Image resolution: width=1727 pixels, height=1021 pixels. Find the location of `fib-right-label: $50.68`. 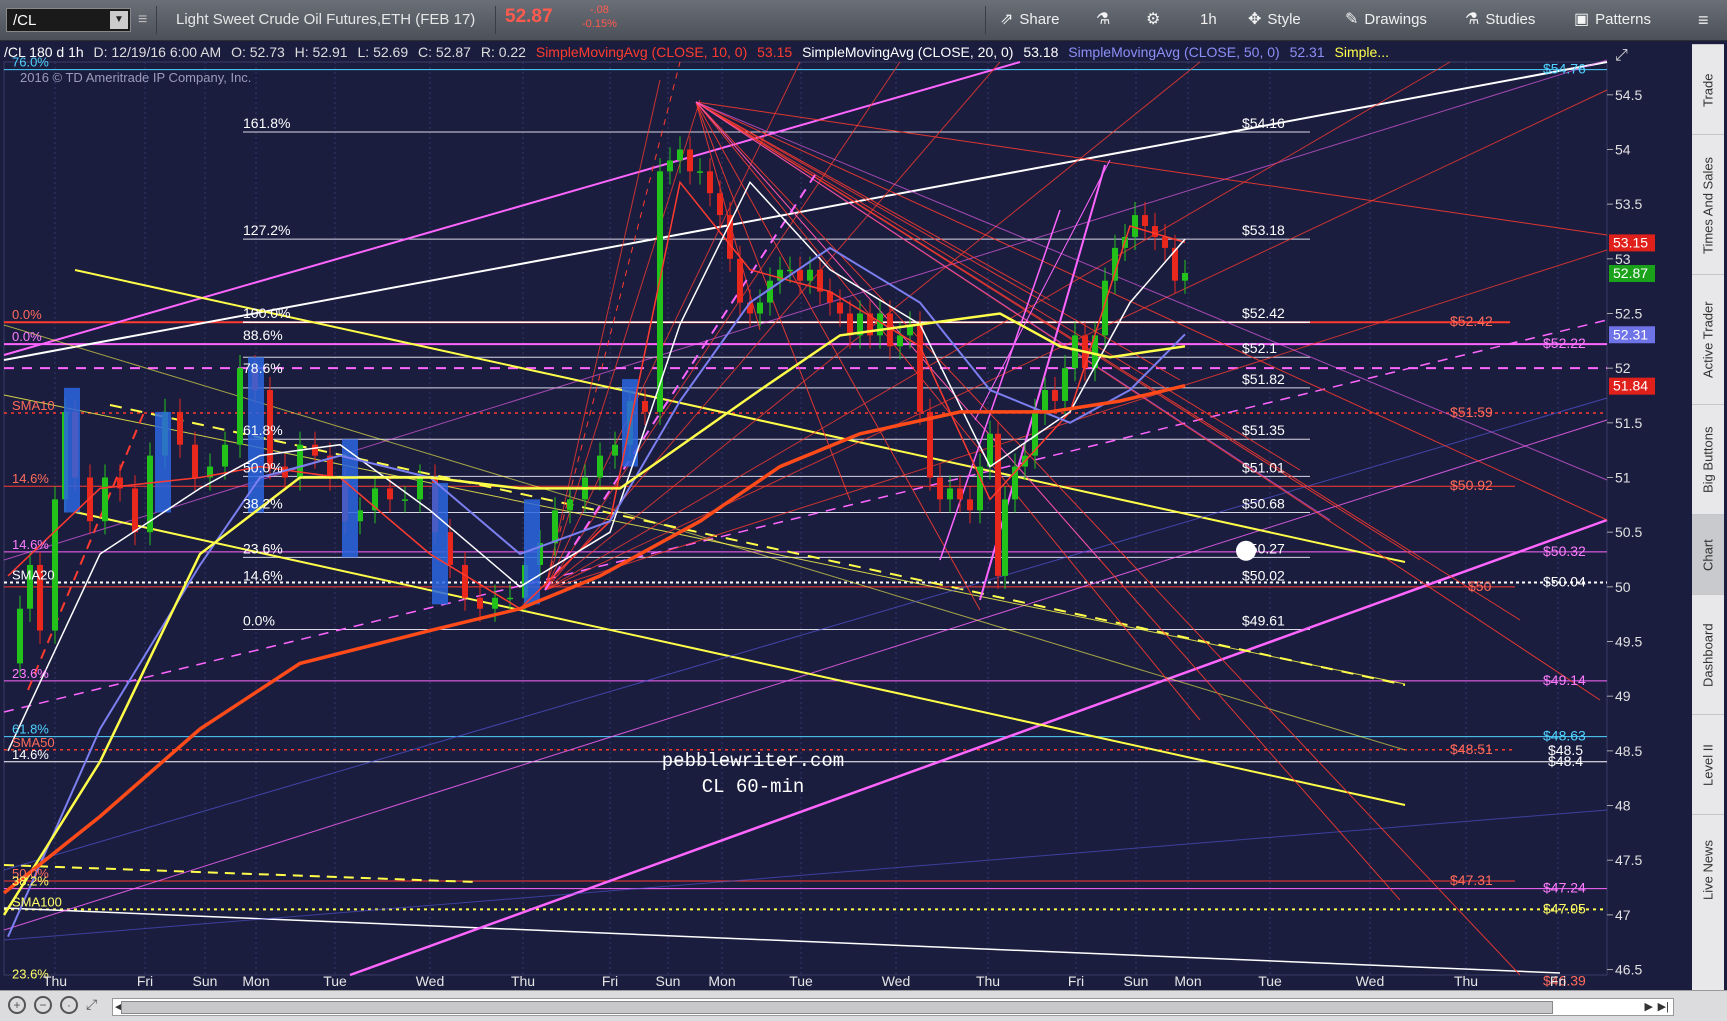

fib-right-label: $50.68 is located at coordinates (1263, 503).